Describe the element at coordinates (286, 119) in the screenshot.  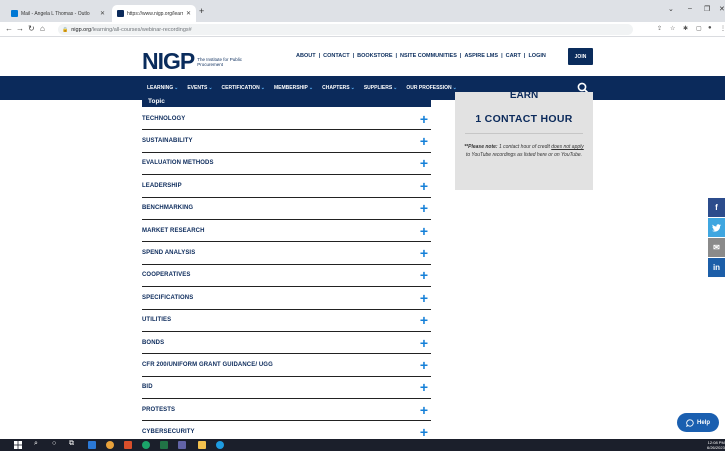
I see `topic-row-technology: TECHNOLOGY +` at that location.